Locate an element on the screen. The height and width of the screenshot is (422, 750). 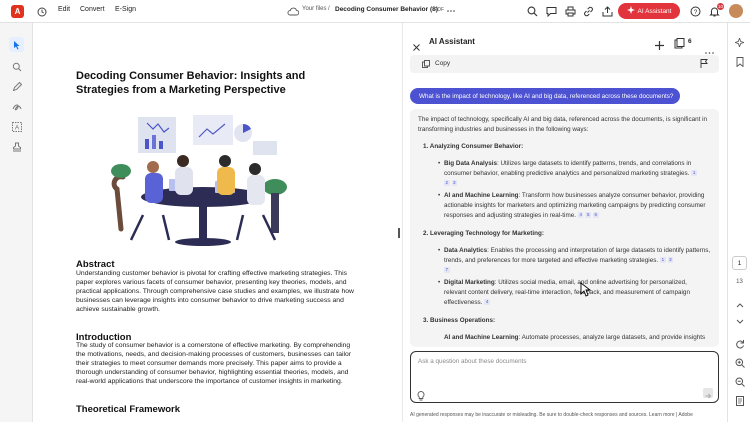
answer-group-title: 2. Leveraging Technology for Marketing: is located at coordinates (483, 233).